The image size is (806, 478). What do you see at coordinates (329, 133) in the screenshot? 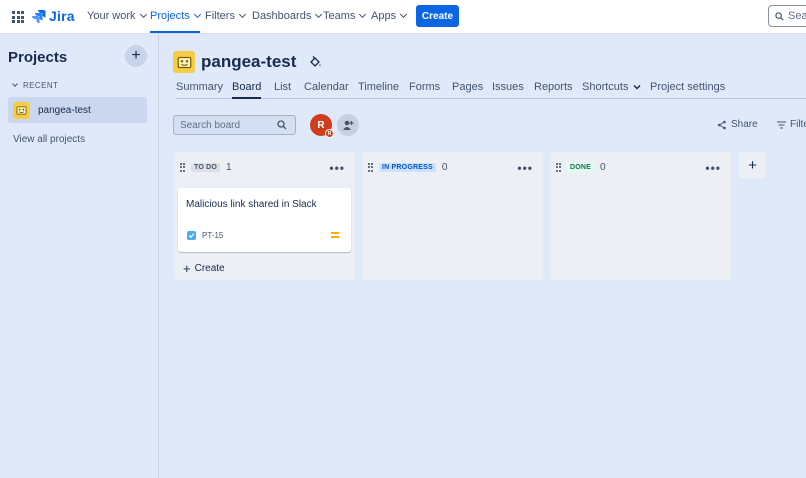
I see `avatar-badge: R` at bounding box center [329, 133].